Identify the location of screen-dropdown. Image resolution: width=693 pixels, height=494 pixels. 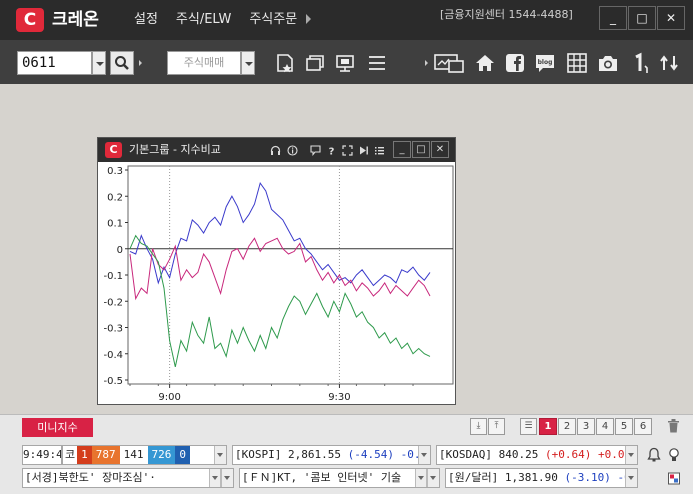
(248, 63).